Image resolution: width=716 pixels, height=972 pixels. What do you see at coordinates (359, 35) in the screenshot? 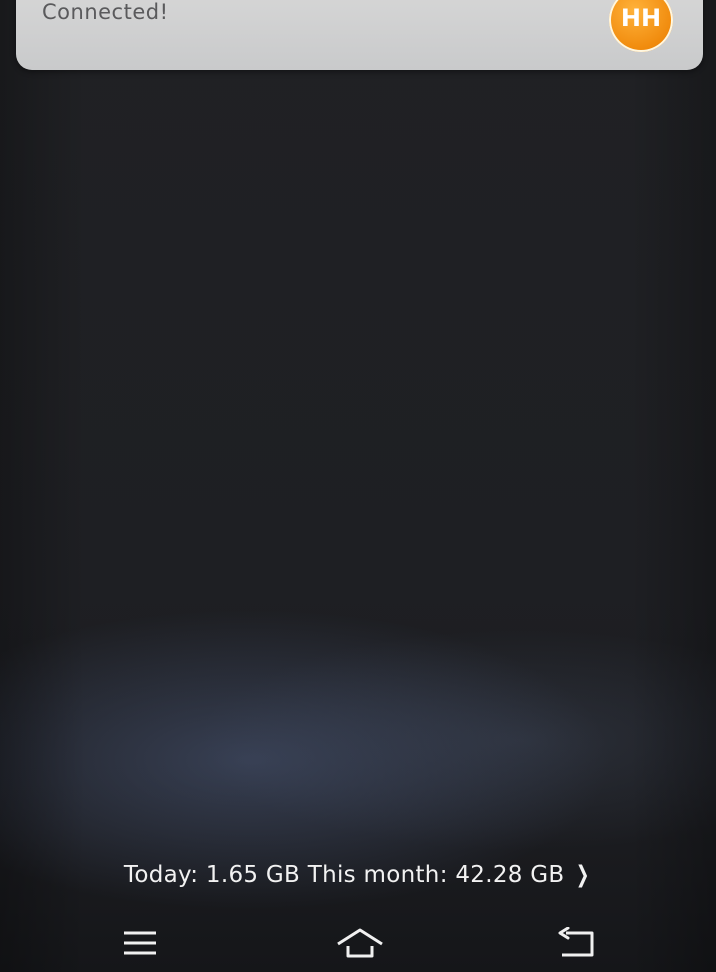
I see `notification-card: Connected! HH` at bounding box center [359, 35].